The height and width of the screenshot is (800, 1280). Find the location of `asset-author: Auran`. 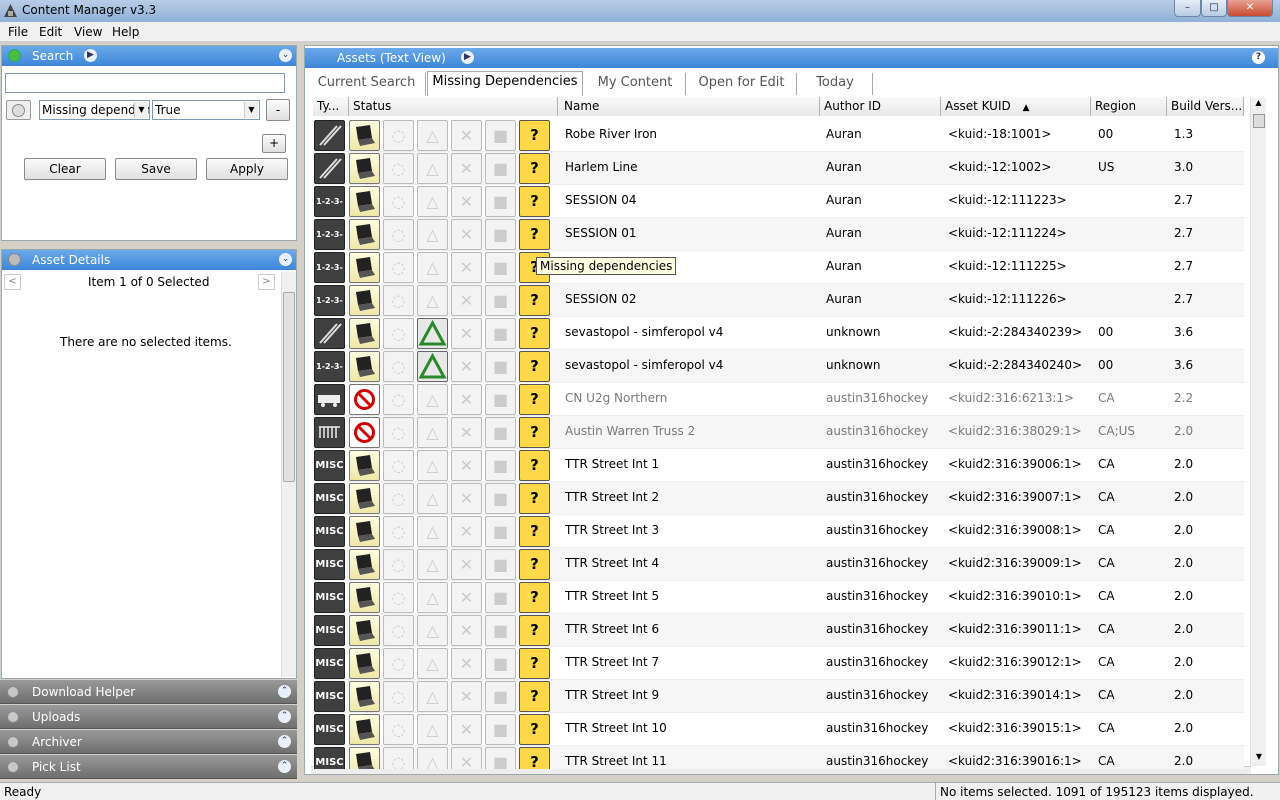

asset-author: Auran is located at coordinates (844, 299).